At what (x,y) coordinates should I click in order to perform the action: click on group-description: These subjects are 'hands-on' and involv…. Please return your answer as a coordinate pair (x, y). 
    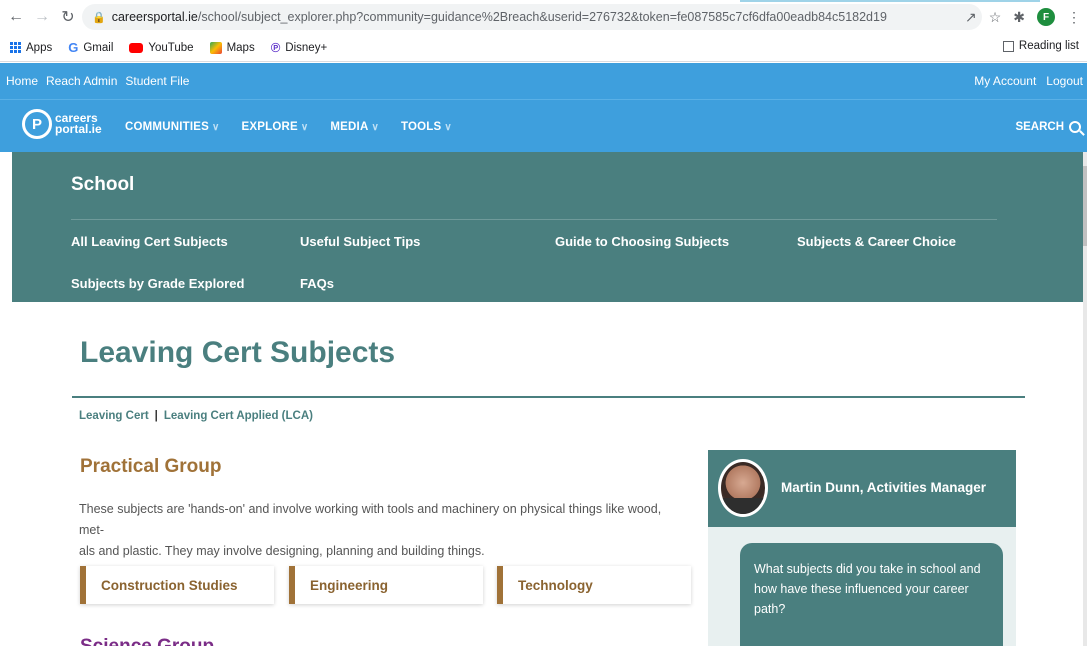
    Looking at the image, I should click on (384, 530).